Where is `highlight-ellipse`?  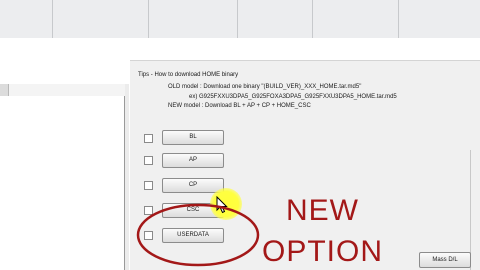 highlight-ellipse is located at coordinates (198, 235).